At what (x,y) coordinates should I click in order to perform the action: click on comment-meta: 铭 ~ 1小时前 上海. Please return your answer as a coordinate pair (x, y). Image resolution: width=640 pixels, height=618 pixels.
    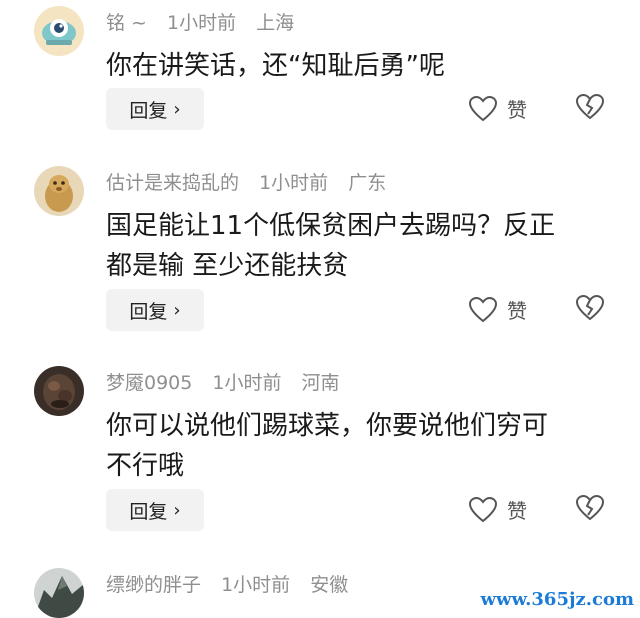
    Looking at the image, I should click on (207, 23).